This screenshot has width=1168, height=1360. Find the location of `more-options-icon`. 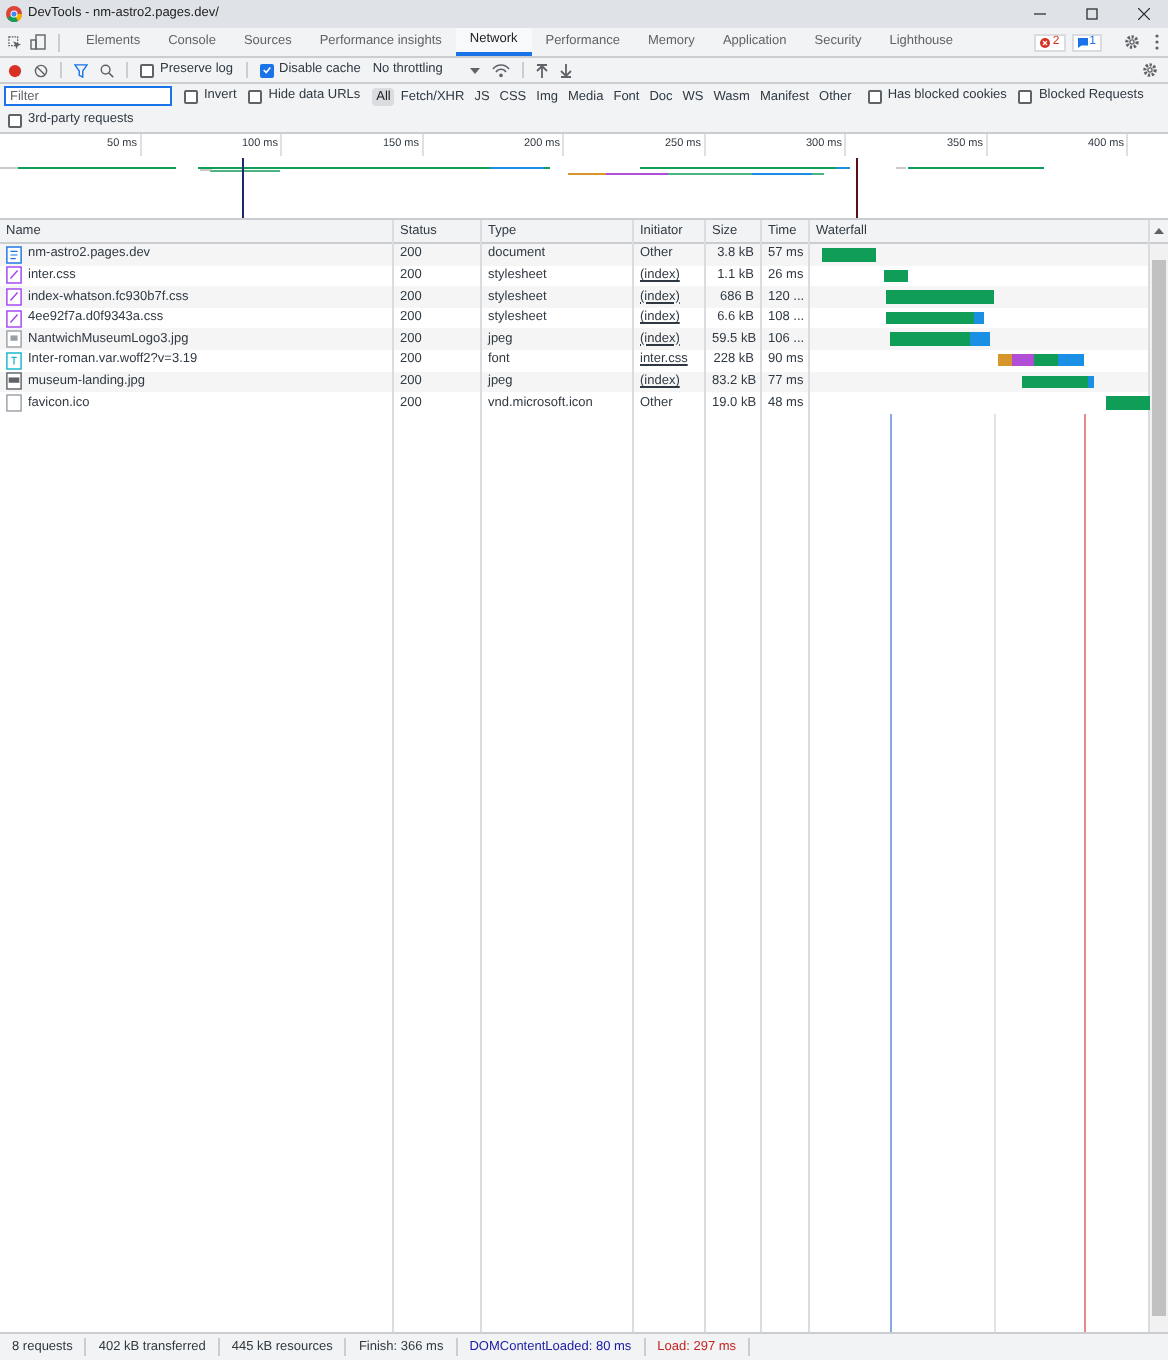

more-options-icon is located at coordinates (1157, 42).